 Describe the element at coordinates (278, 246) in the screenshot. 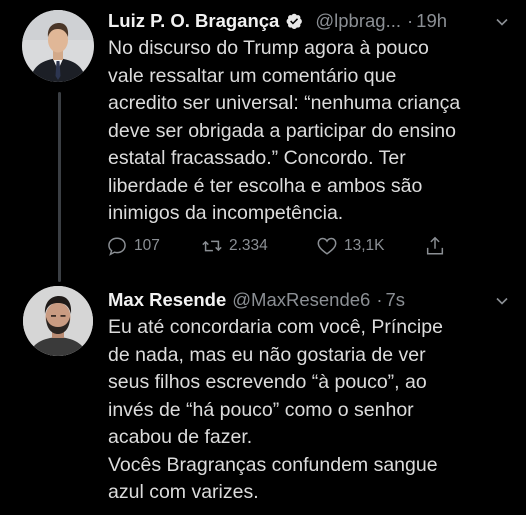

I see `tweet-actions: 107 2.334 13,1K` at that location.